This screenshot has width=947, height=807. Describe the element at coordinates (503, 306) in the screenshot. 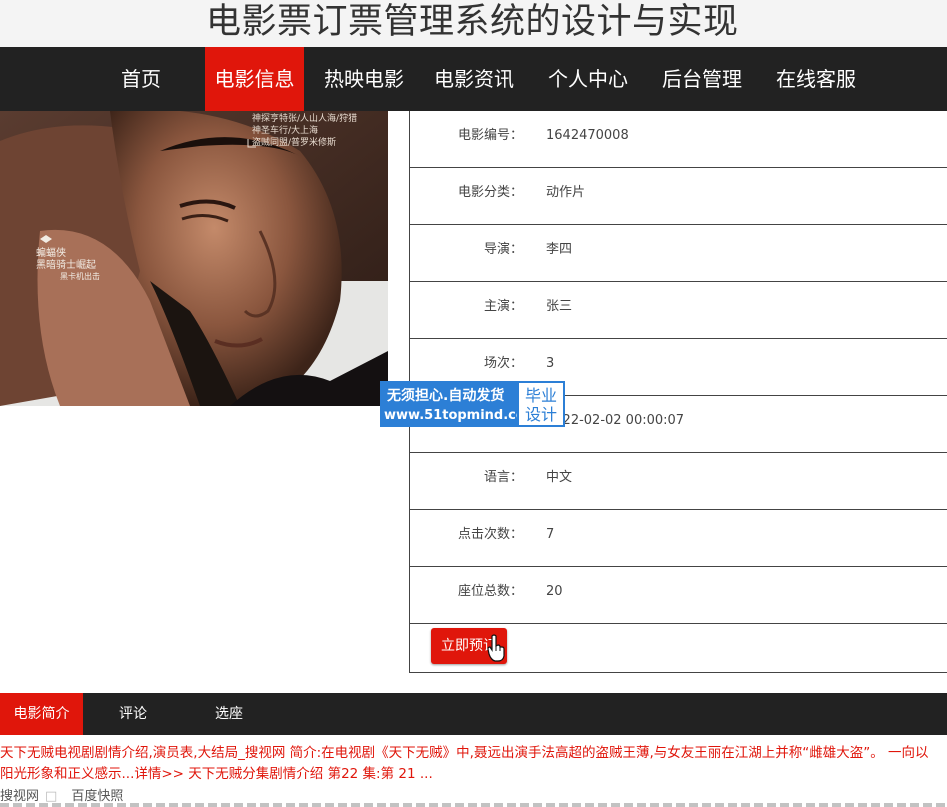

I see `detail-label: 主演：` at that location.